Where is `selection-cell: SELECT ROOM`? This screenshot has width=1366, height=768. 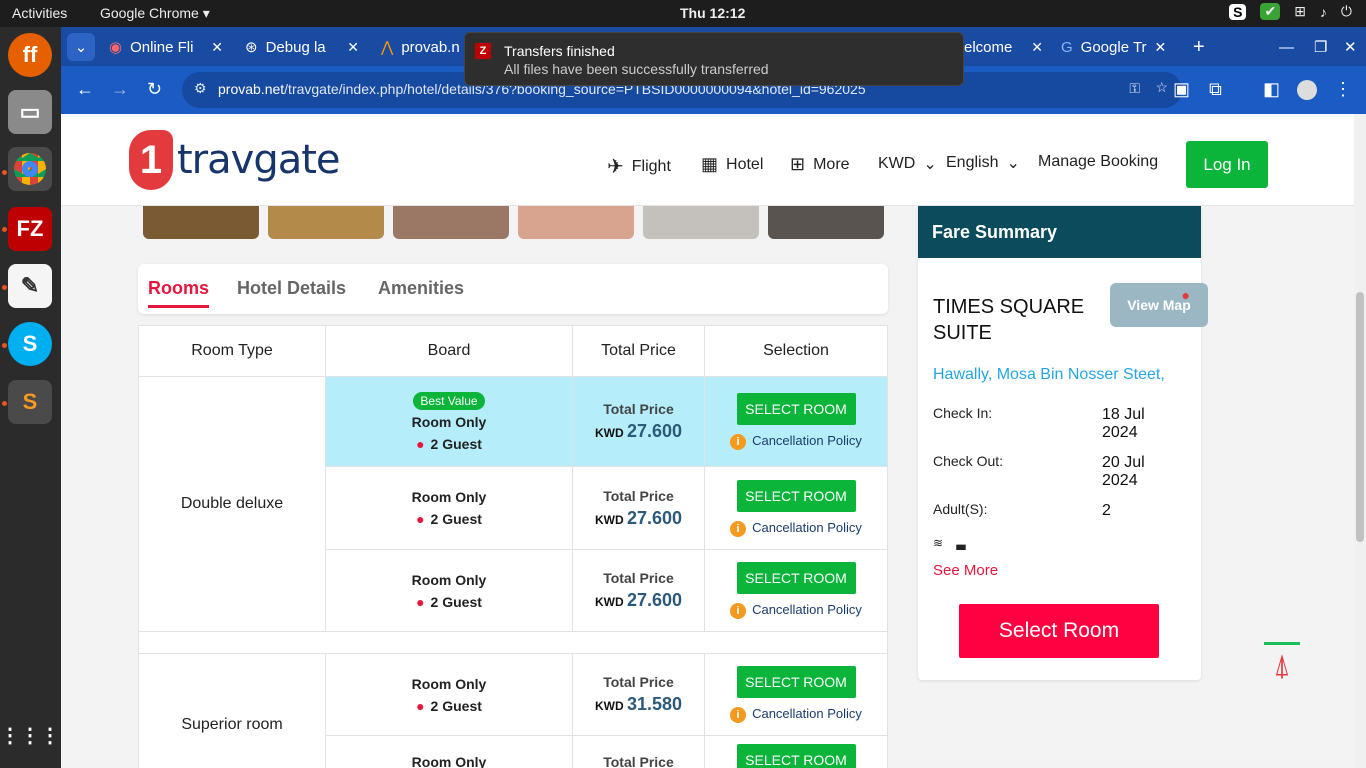
selection-cell: SELECT ROOM is located at coordinates (796, 751).